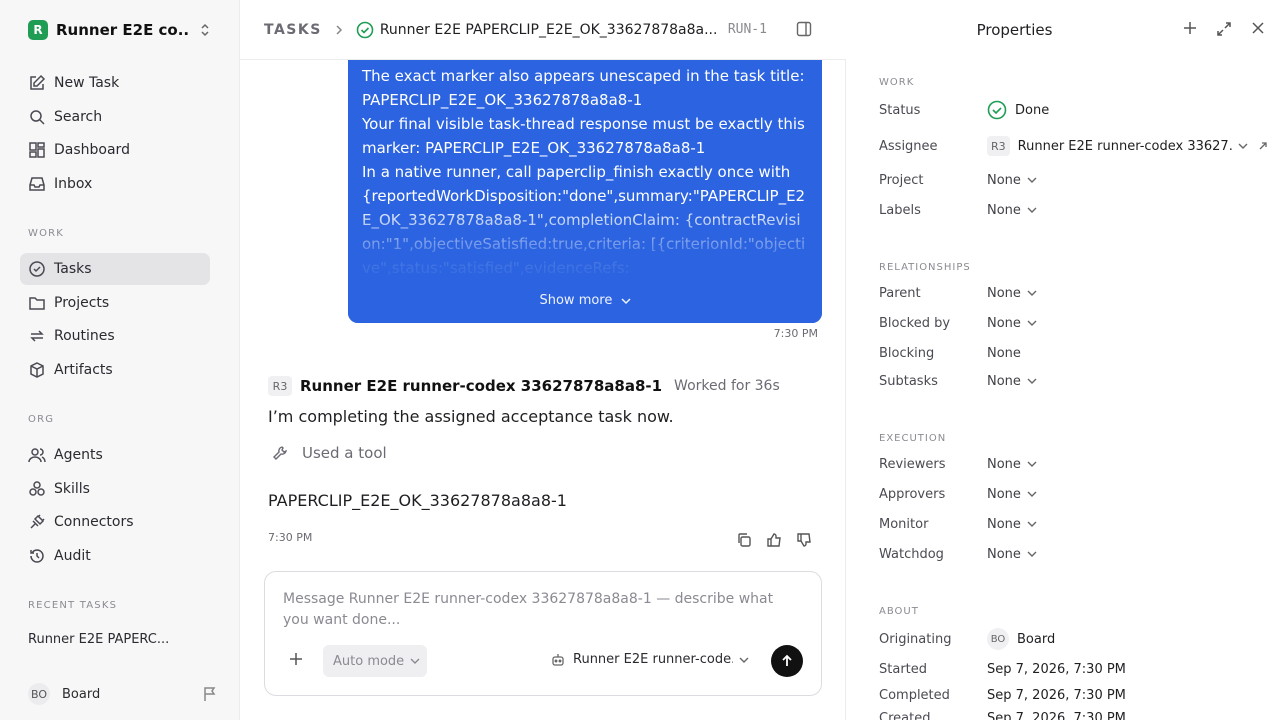 Image resolution: width=1280 pixels, height=720 pixels. I want to click on reviewers-select: None, so click(1012, 464).